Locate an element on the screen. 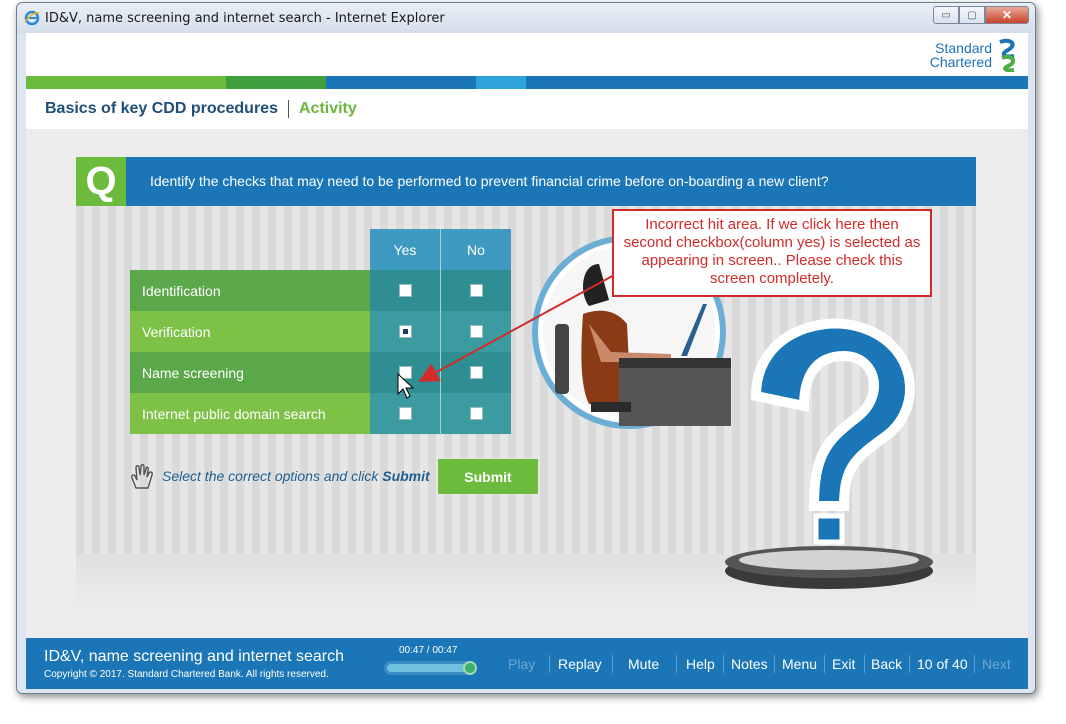 Image resolution: width=1066 pixels, height=724 pixels. section-title: Activity is located at coordinates (327, 108).